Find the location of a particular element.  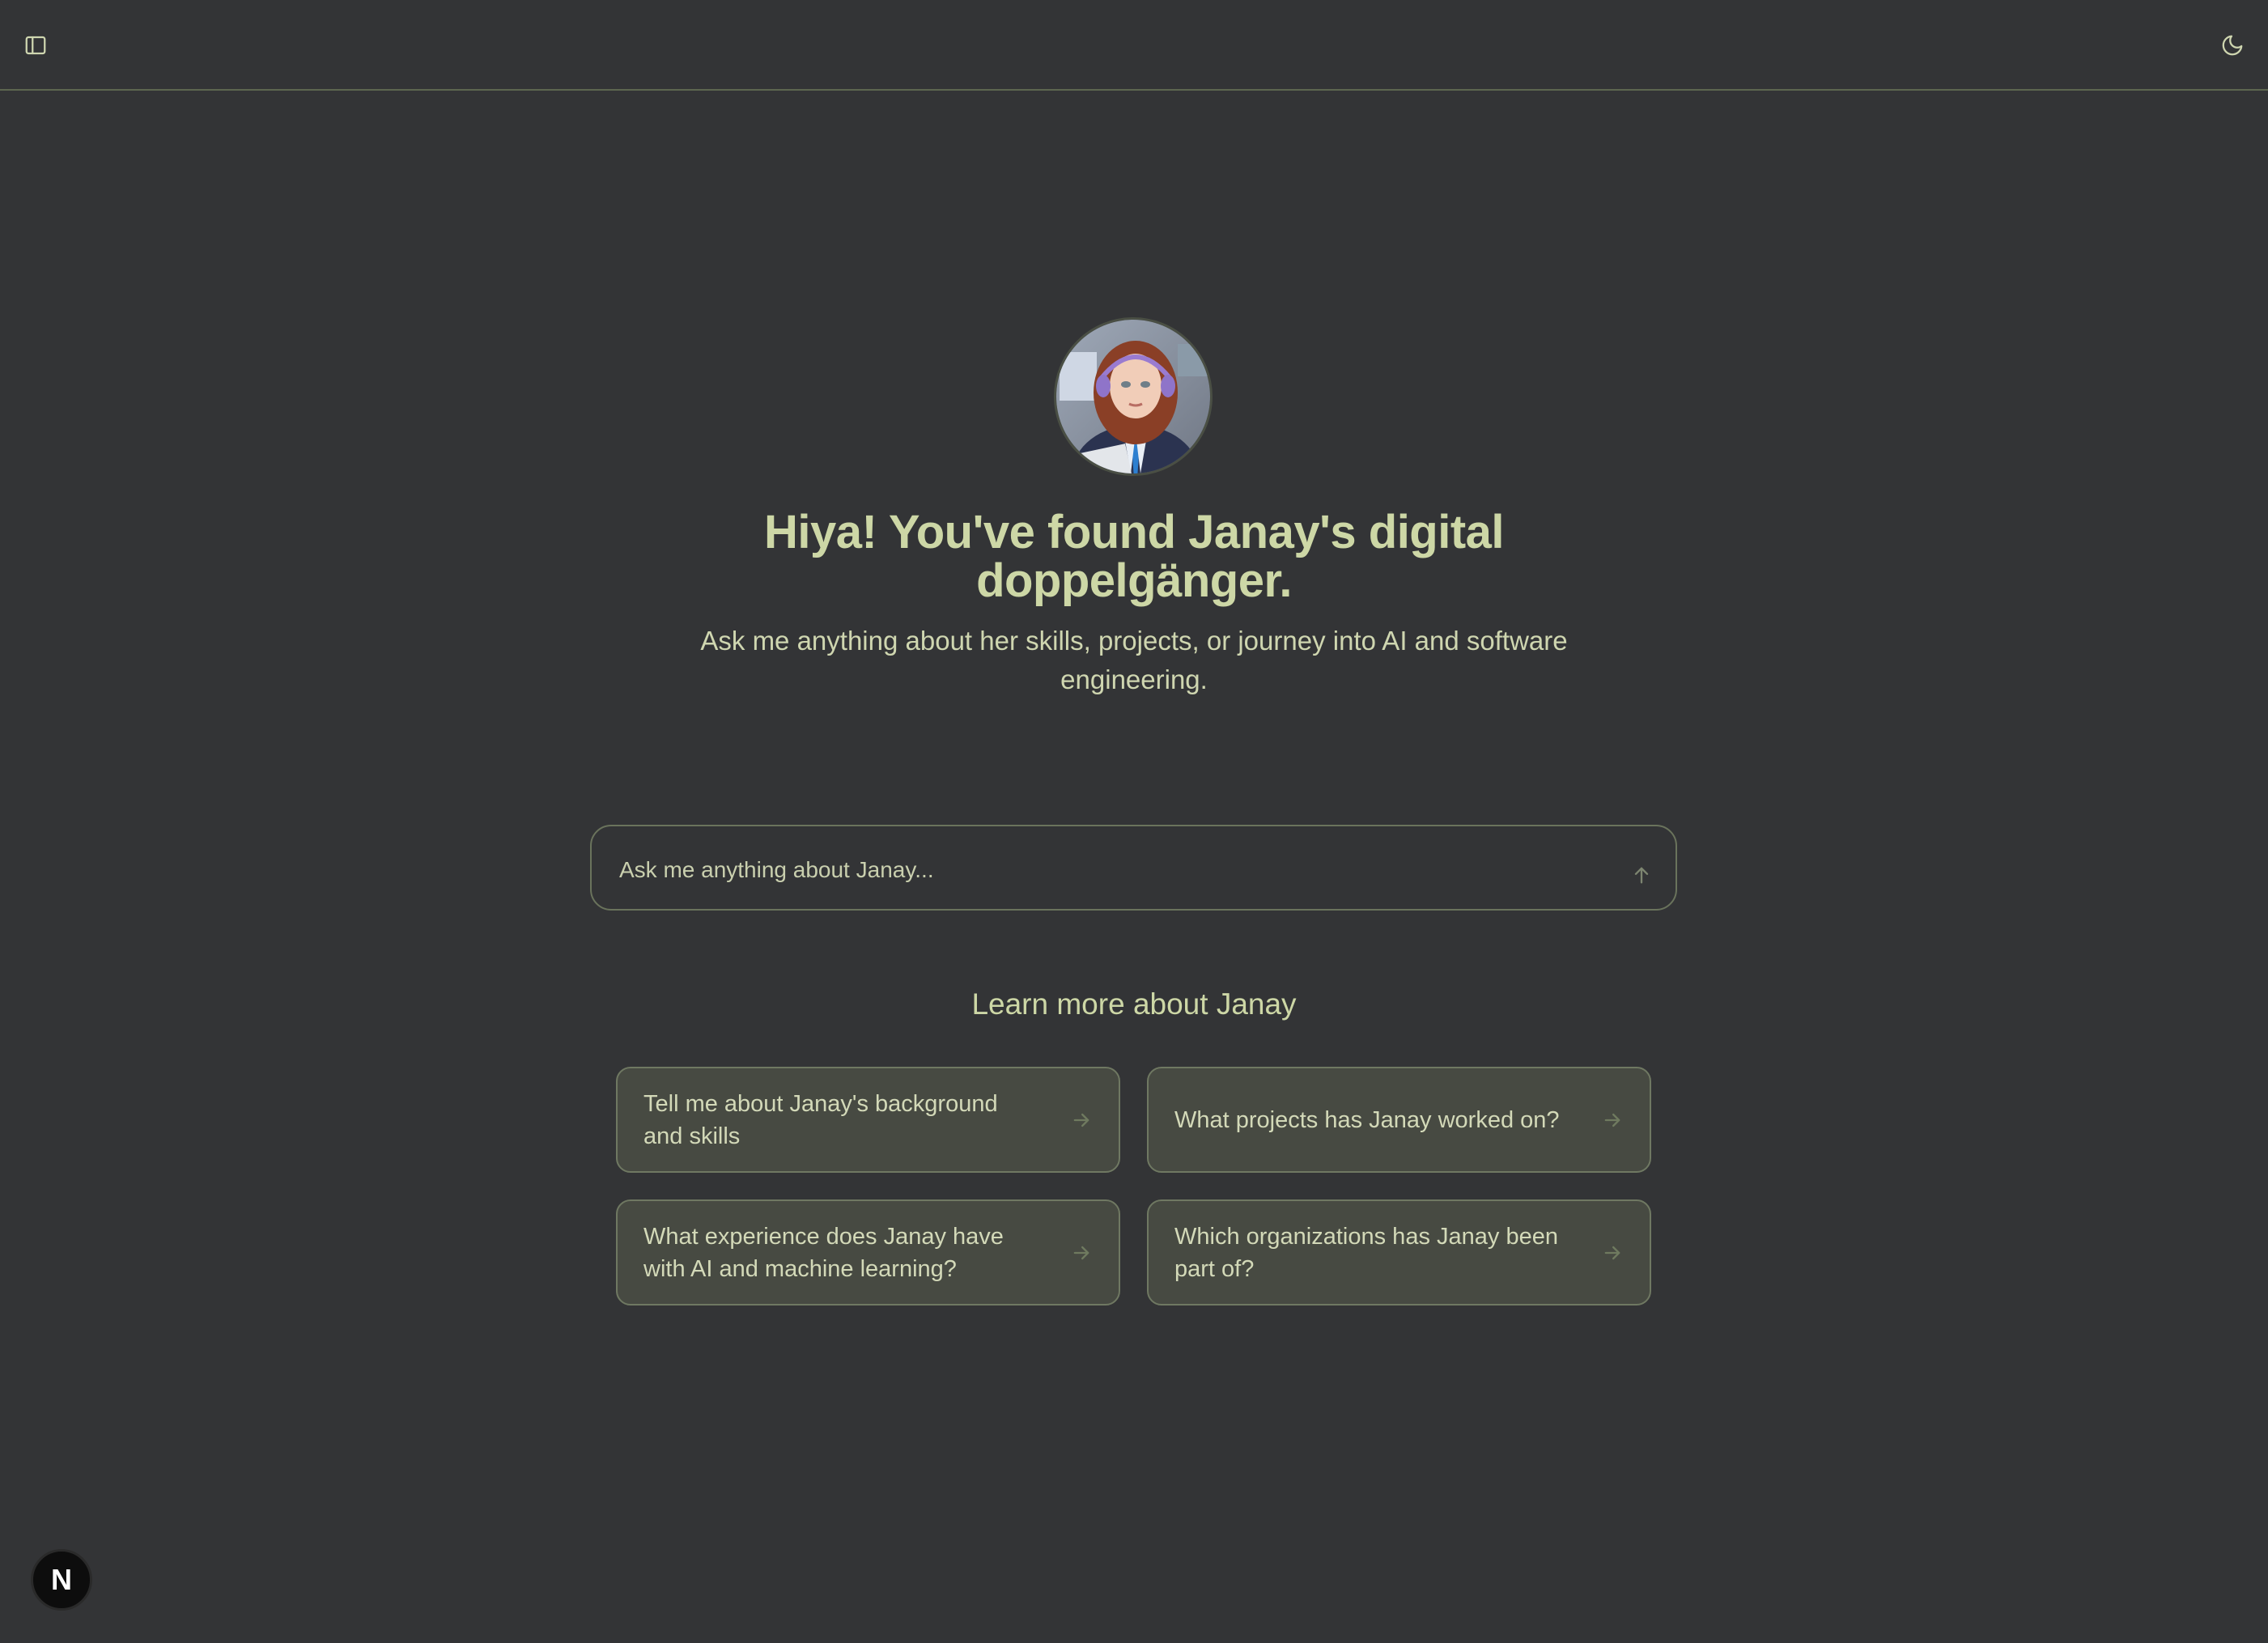

sidebar-panel-icon is located at coordinates (35, 45).